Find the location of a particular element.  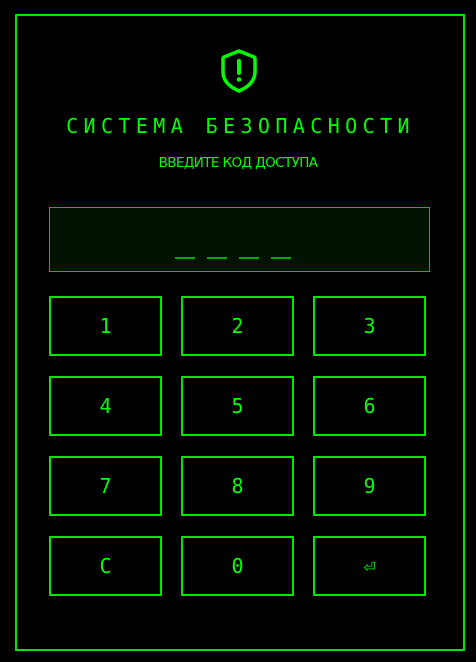

clear-button: C is located at coordinates (105, 566).